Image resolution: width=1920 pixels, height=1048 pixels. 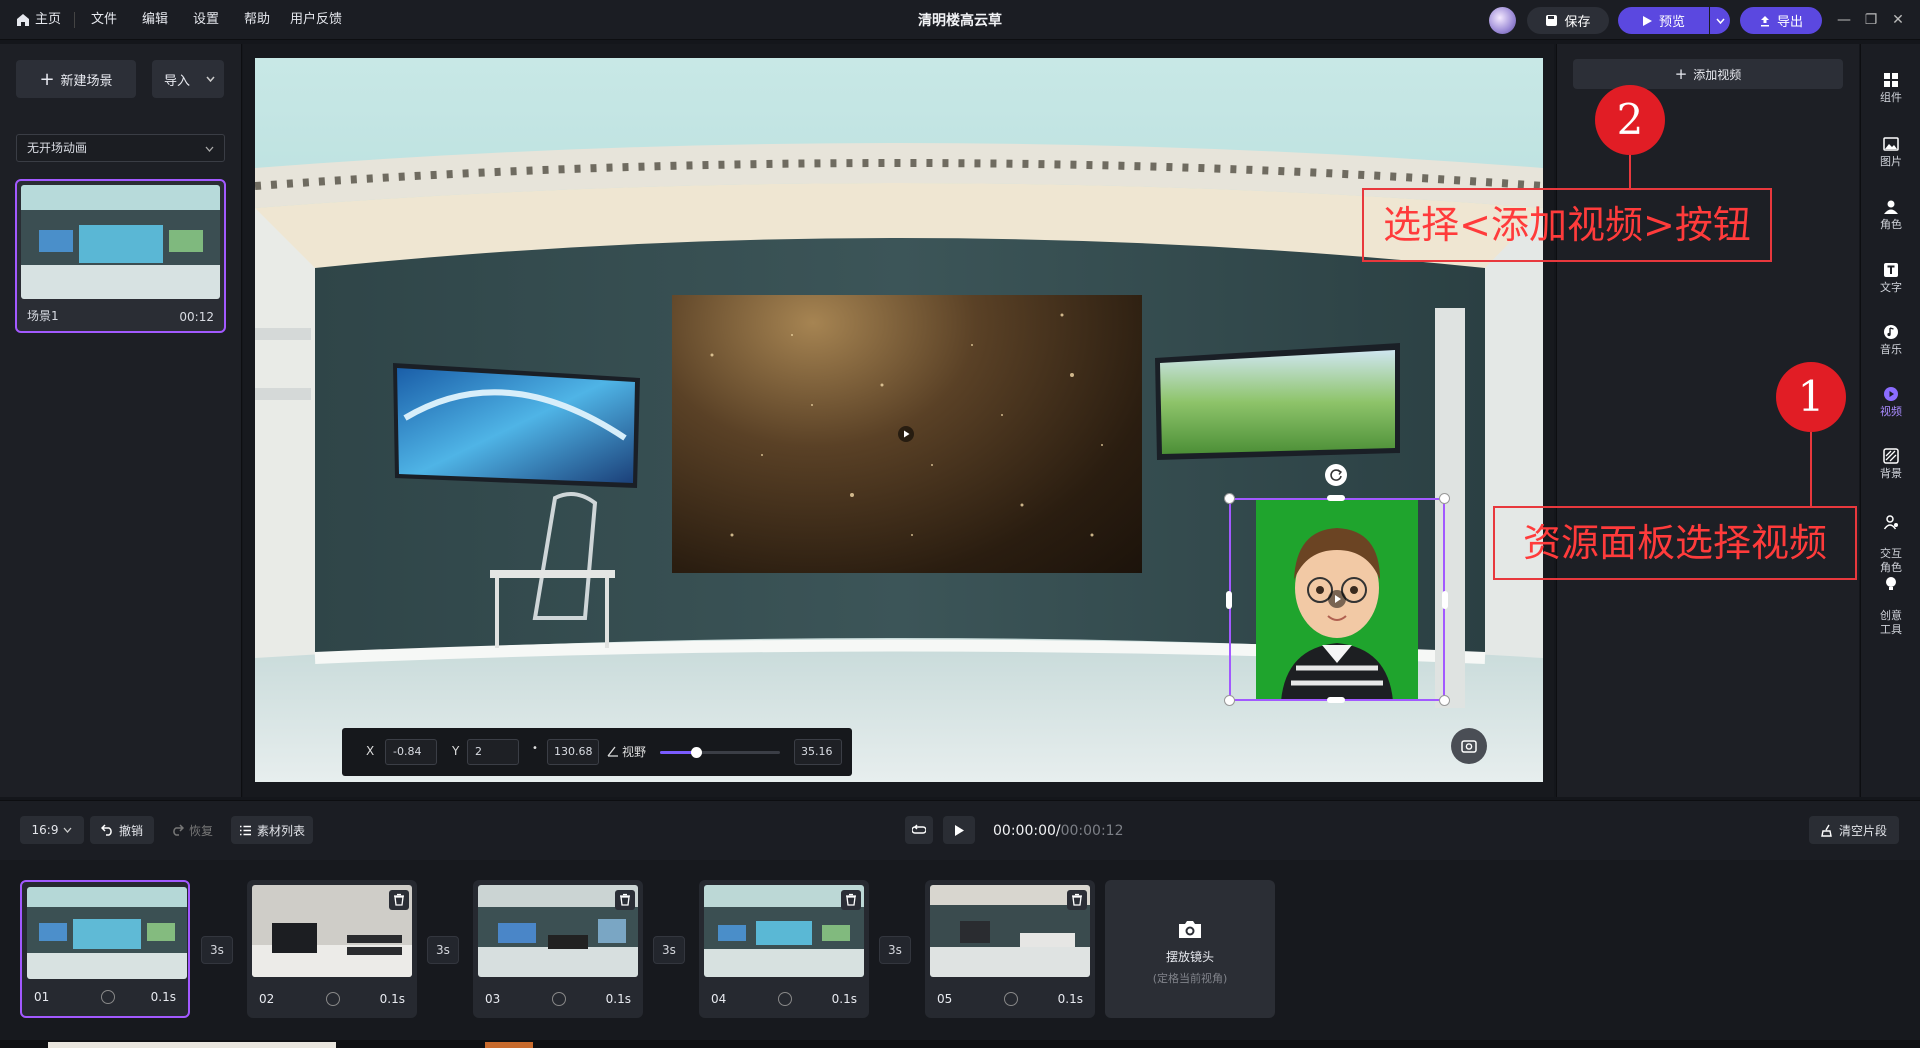 I want to click on video-play-button, so click(x=906, y=434).